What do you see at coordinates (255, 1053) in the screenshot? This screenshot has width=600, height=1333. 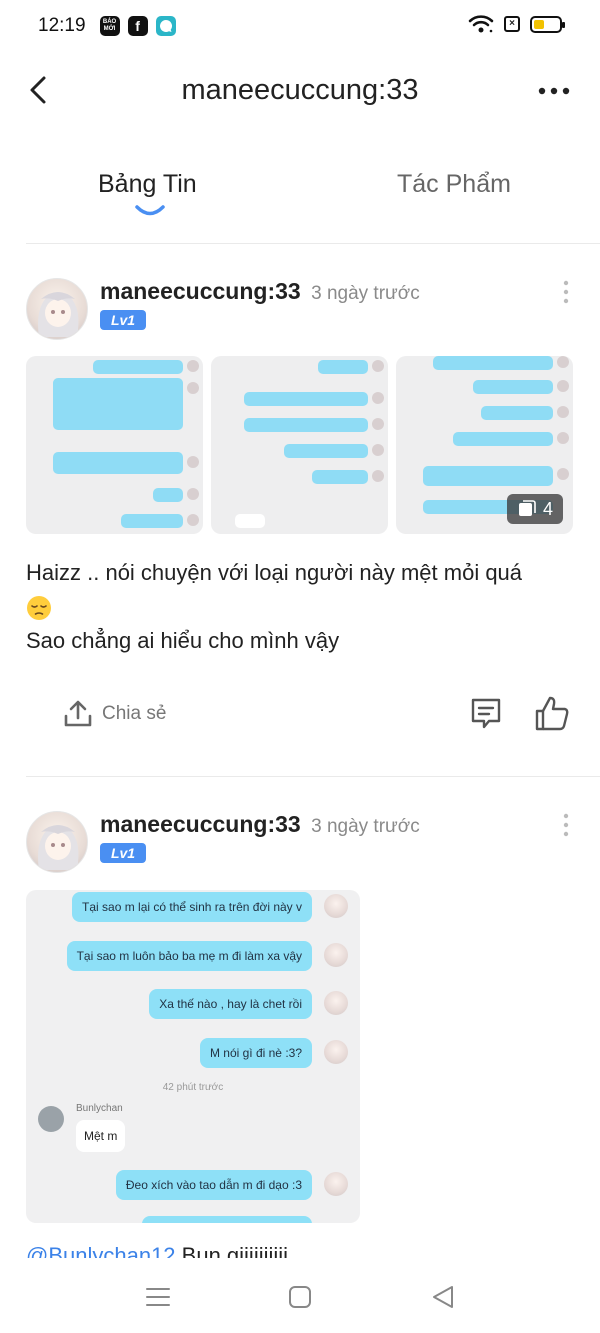 I see `chat-bubble: M nói gì đi nè :3?` at bounding box center [255, 1053].